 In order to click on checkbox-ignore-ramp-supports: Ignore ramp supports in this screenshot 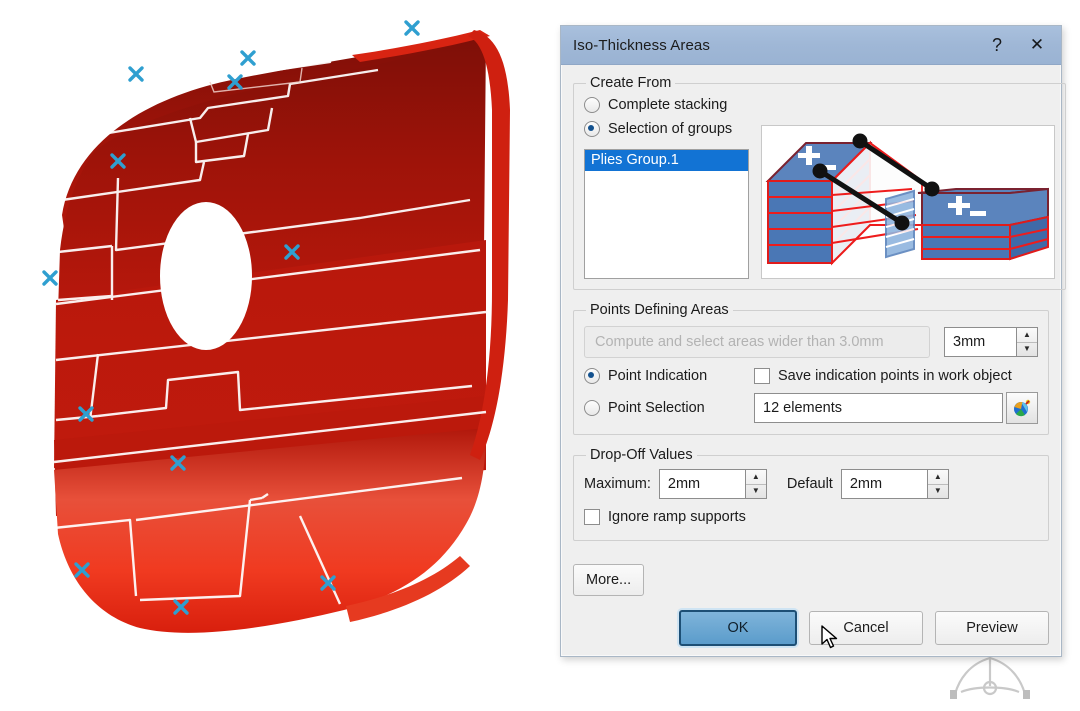, I will do `click(665, 517)`.